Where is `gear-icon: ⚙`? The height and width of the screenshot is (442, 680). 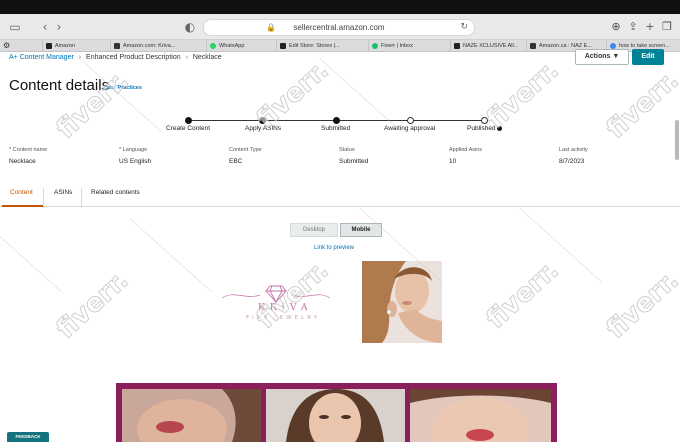 gear-icon: ⚙ is located at coordinates (6, 45).